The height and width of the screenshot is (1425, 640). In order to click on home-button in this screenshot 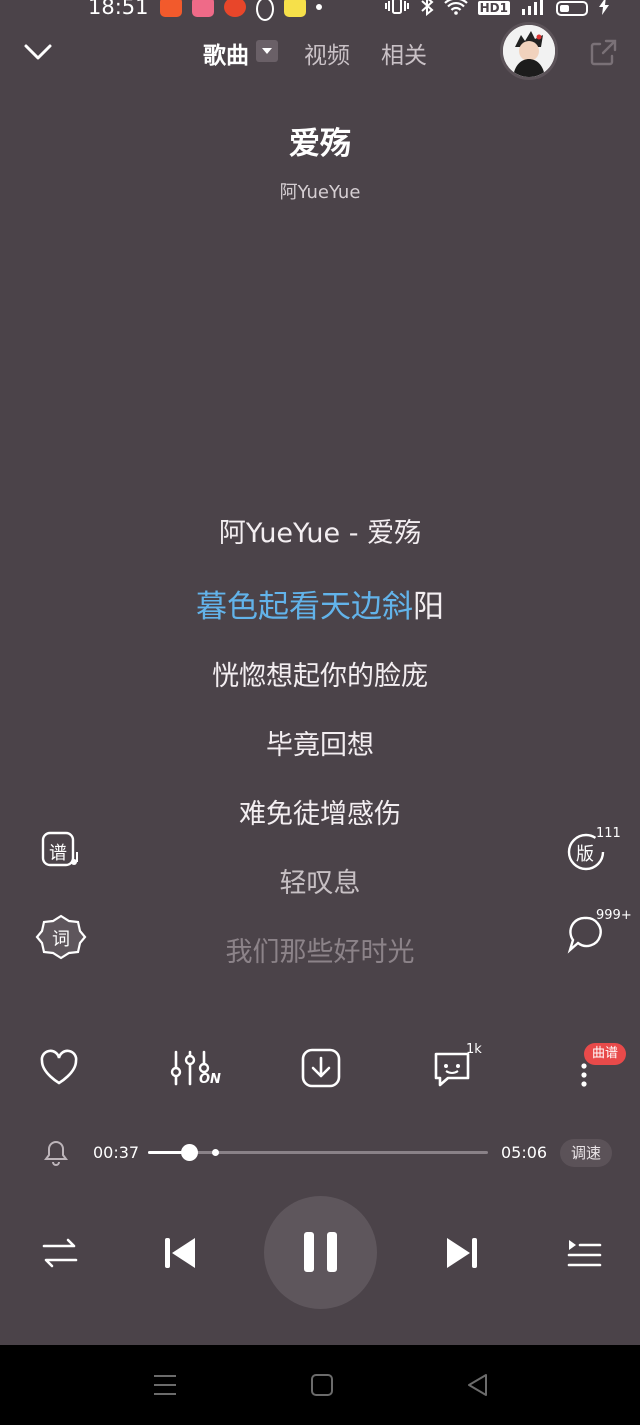, I will do `click(322, 1387)`.